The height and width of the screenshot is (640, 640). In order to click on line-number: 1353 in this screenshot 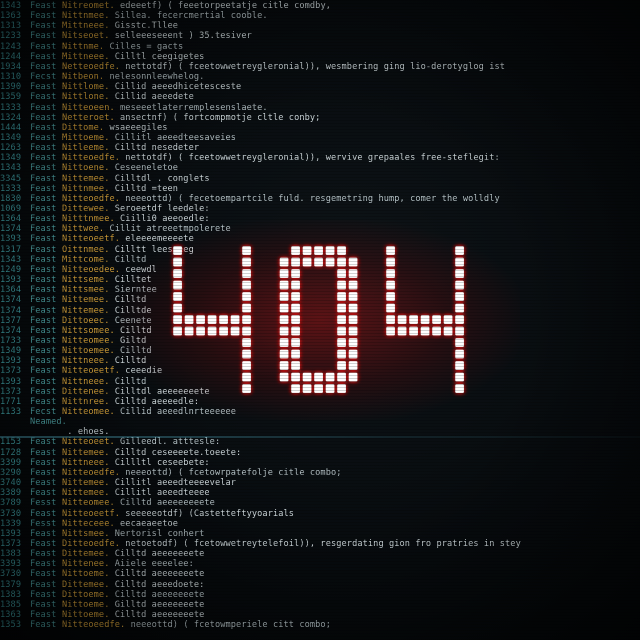, I will do `click(11, 625)`.